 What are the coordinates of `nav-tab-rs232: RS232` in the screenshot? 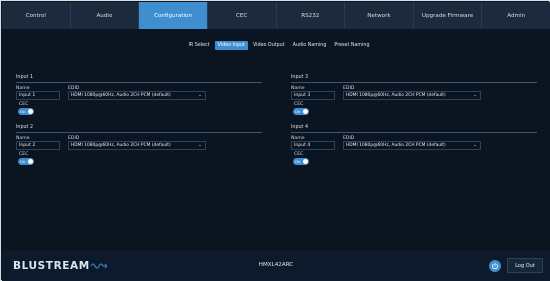 It's located at (311, 15).